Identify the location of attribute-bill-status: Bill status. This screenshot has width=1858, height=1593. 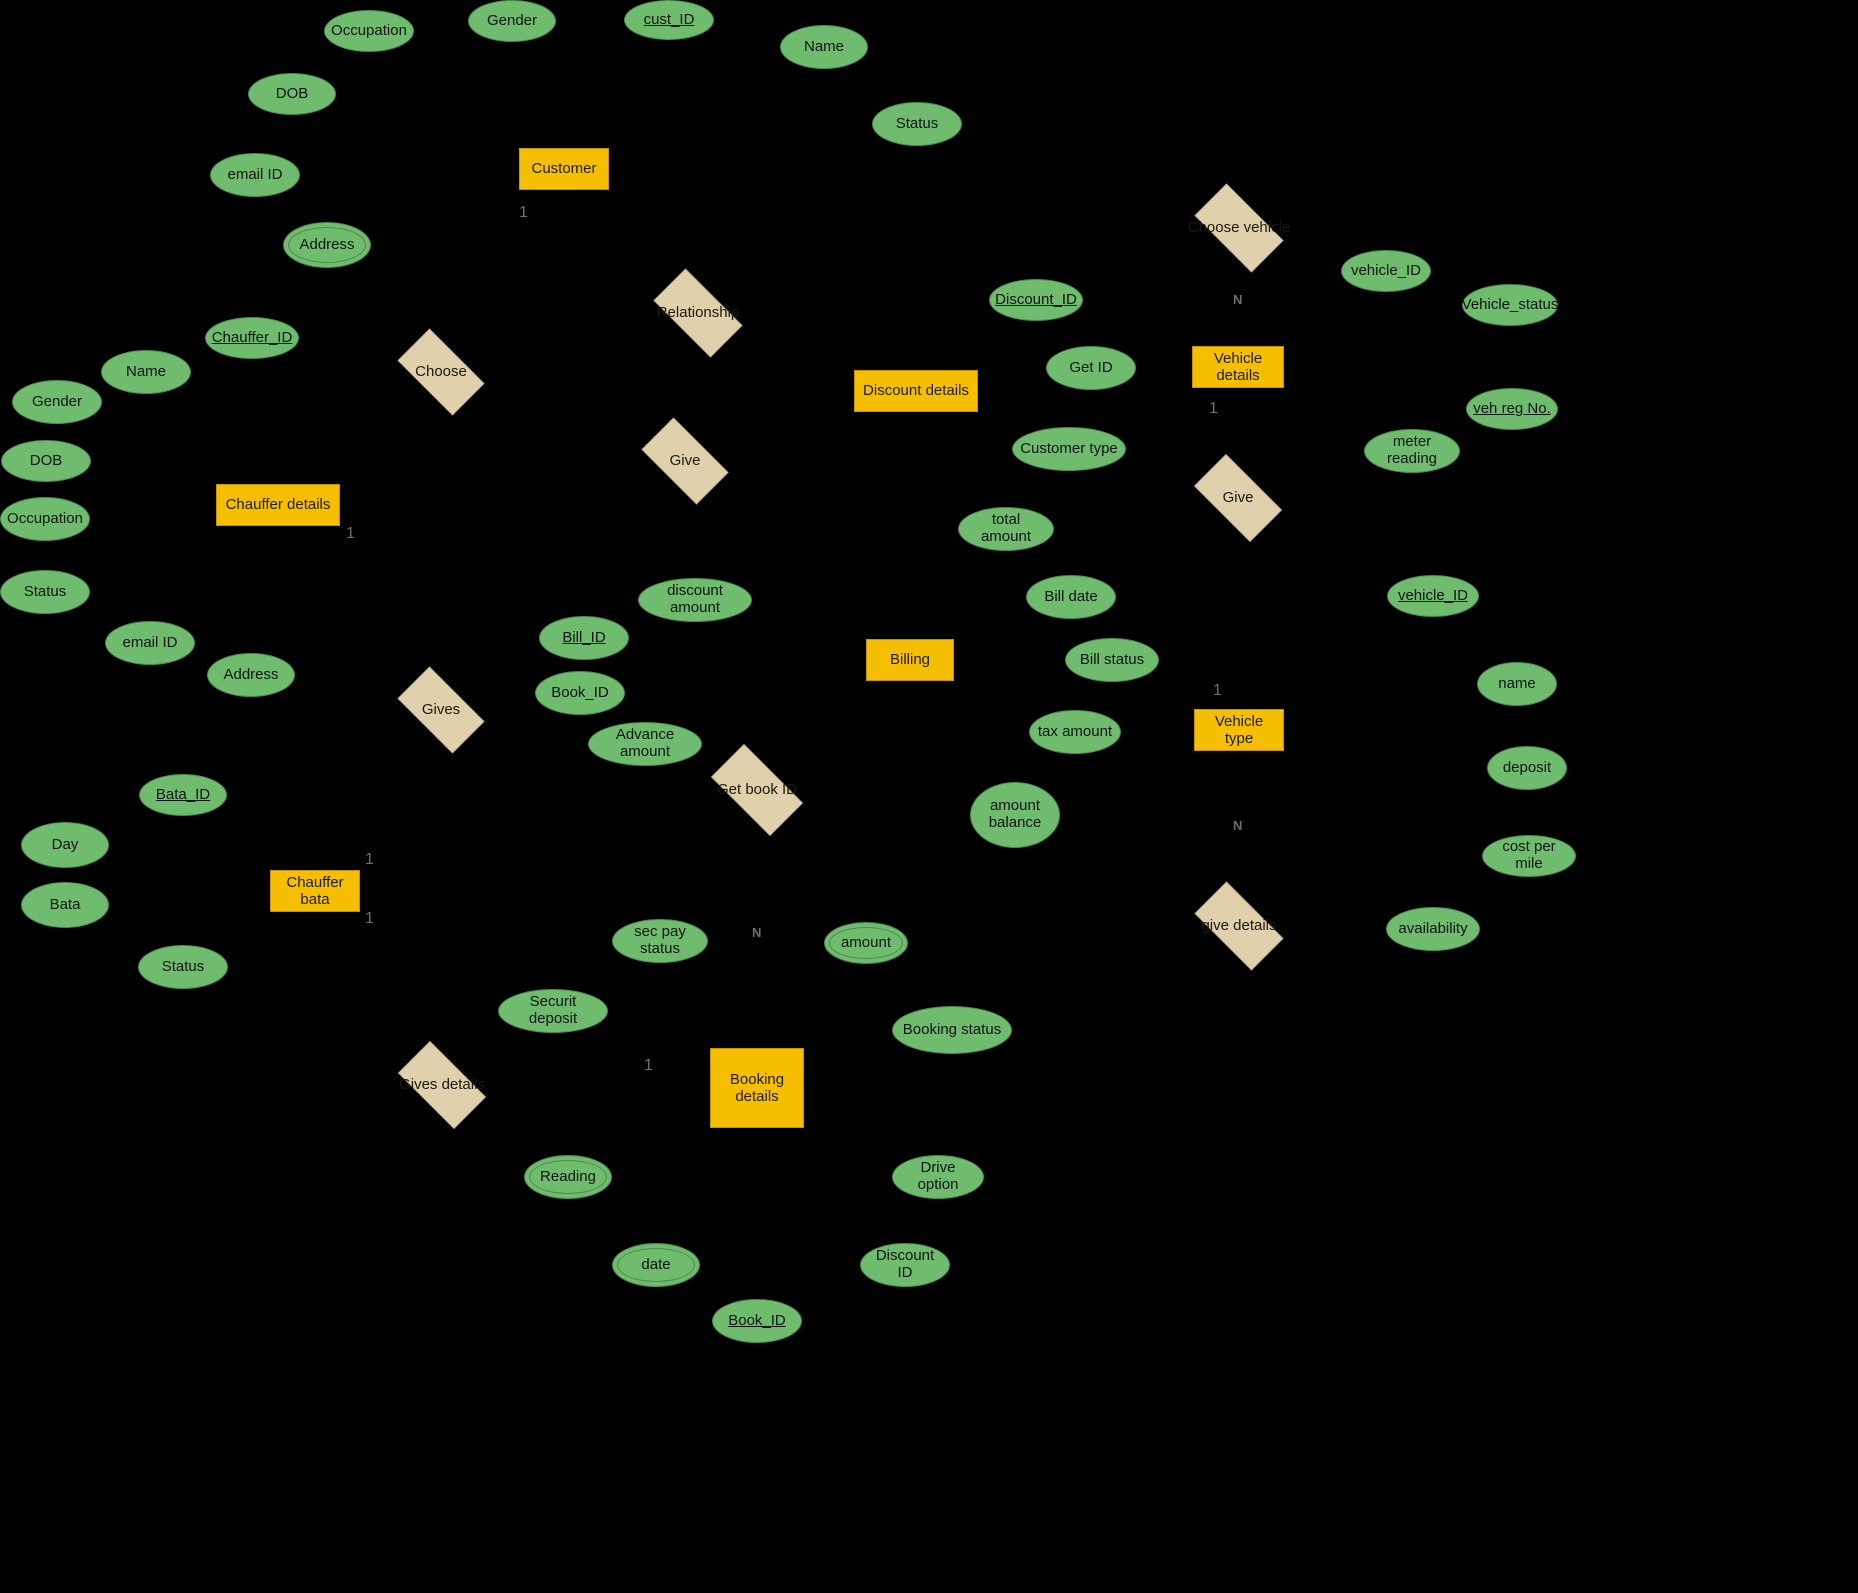
(1112, 660).